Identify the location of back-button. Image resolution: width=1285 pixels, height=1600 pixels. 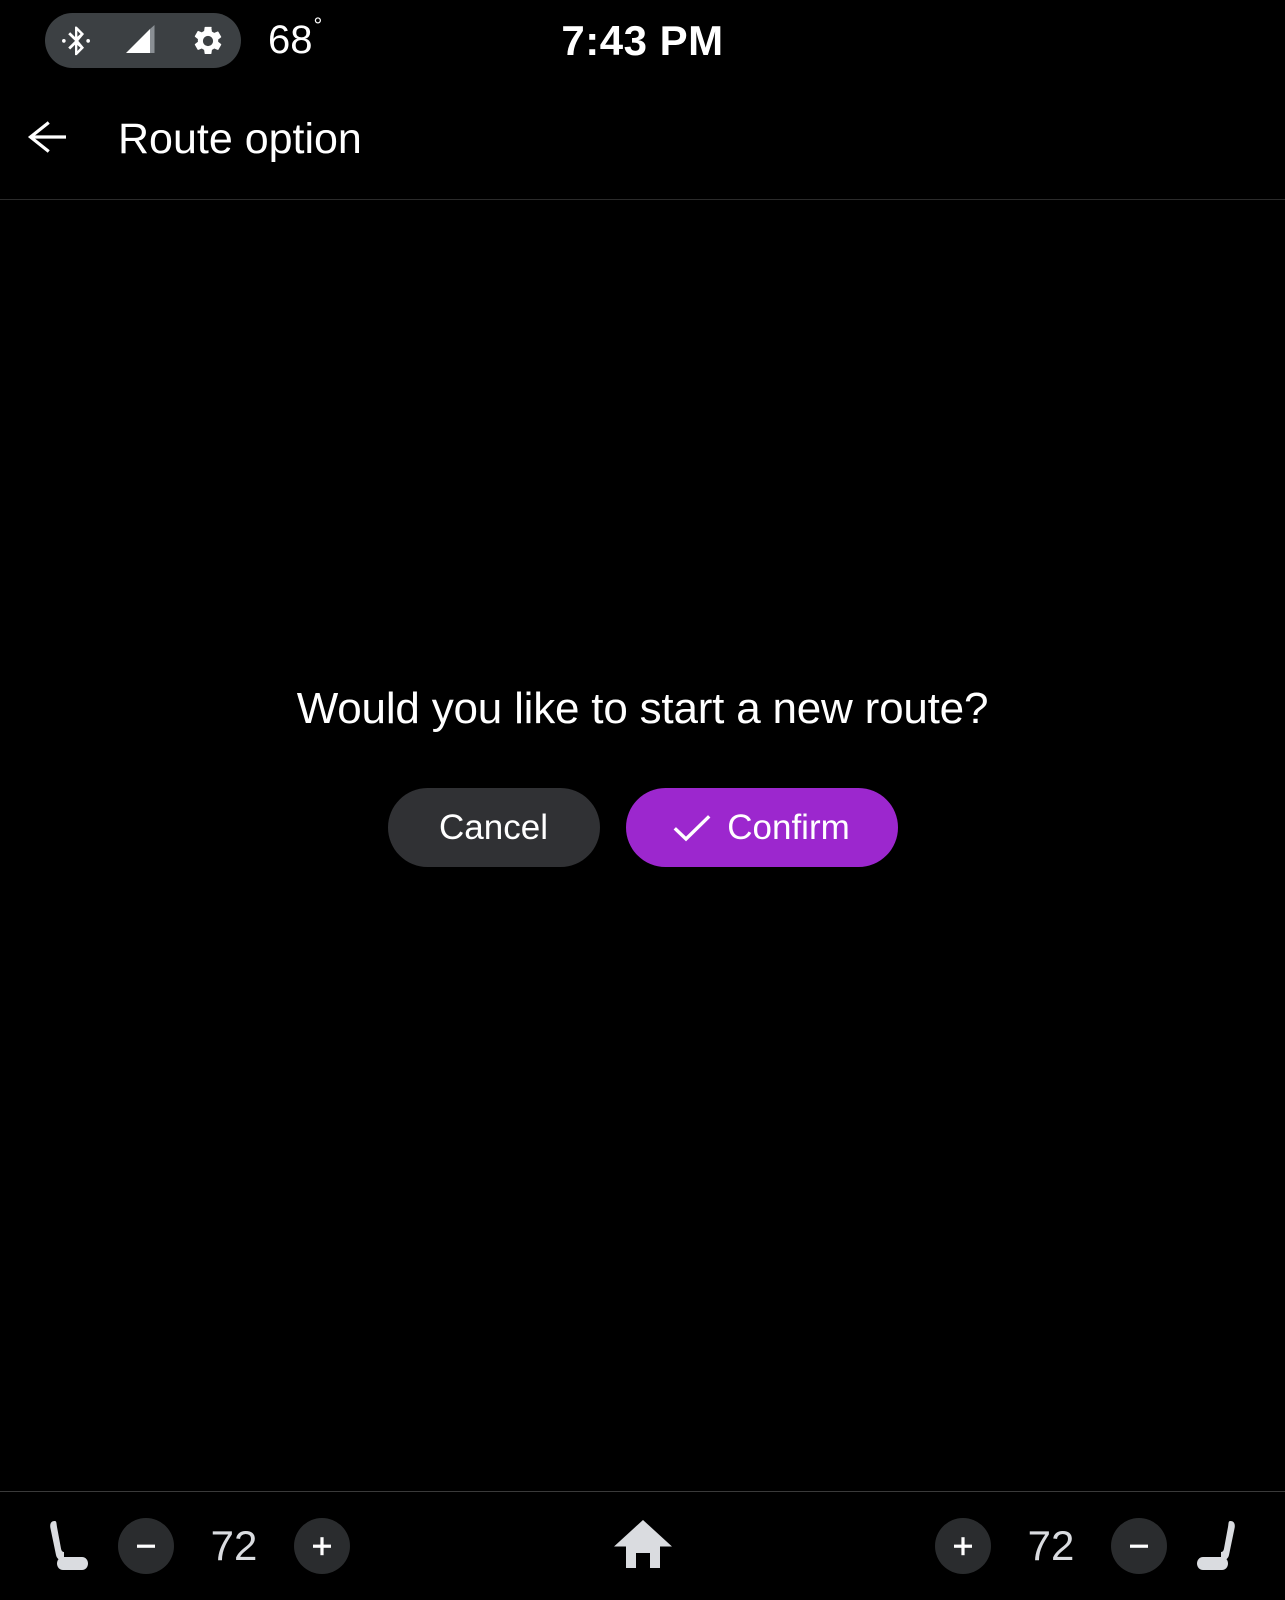
(48, 139).